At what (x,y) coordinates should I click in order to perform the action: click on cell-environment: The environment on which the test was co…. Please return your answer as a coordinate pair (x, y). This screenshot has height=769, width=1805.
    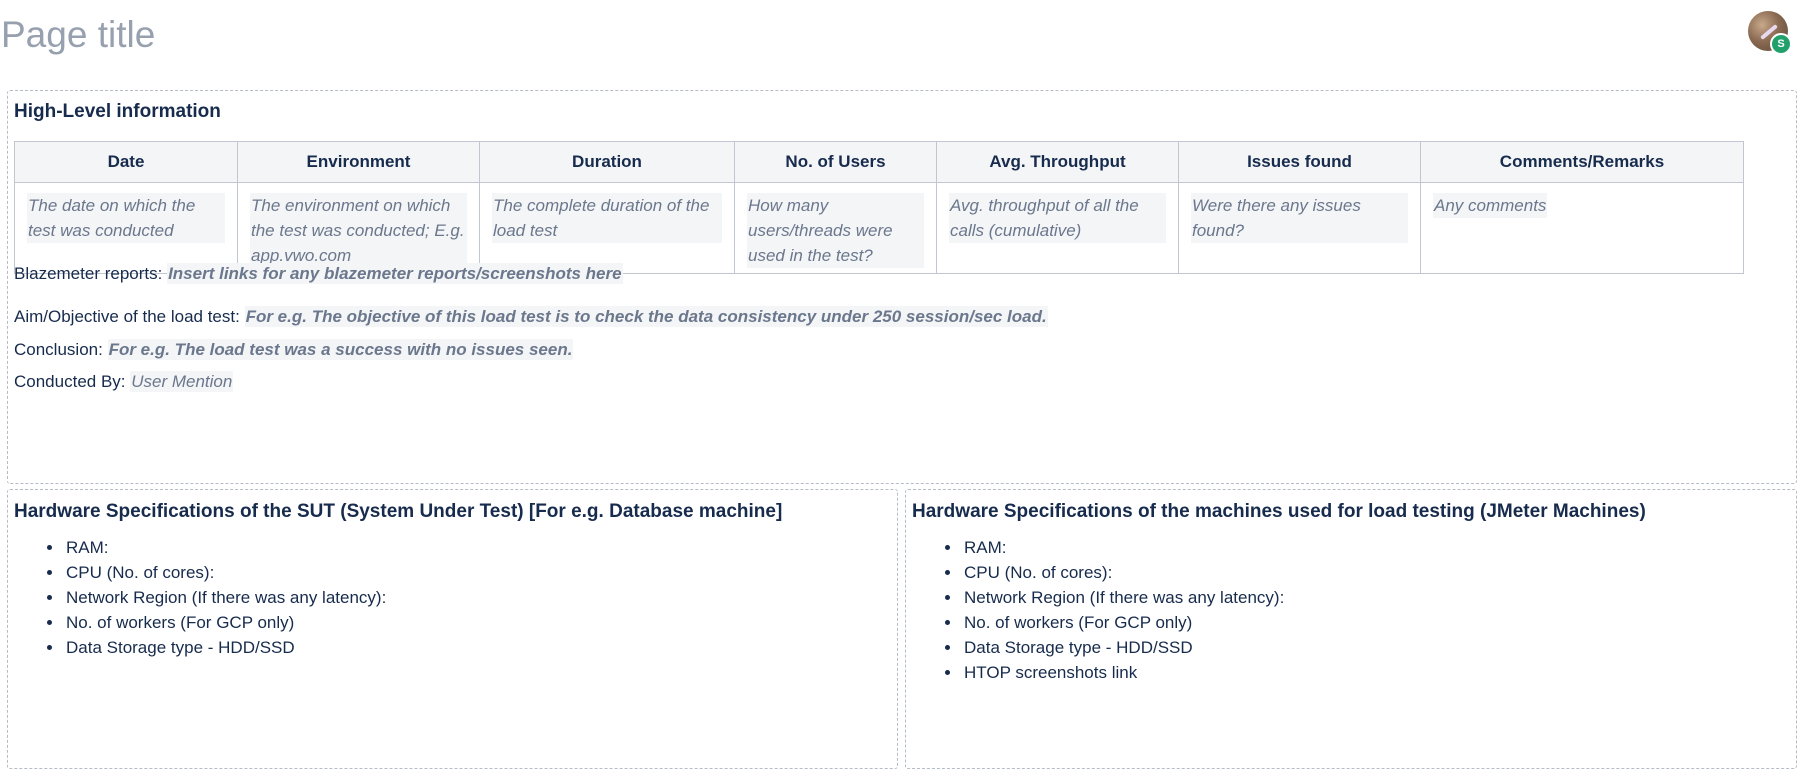
    Looking at the image, I should click on (358, 228).